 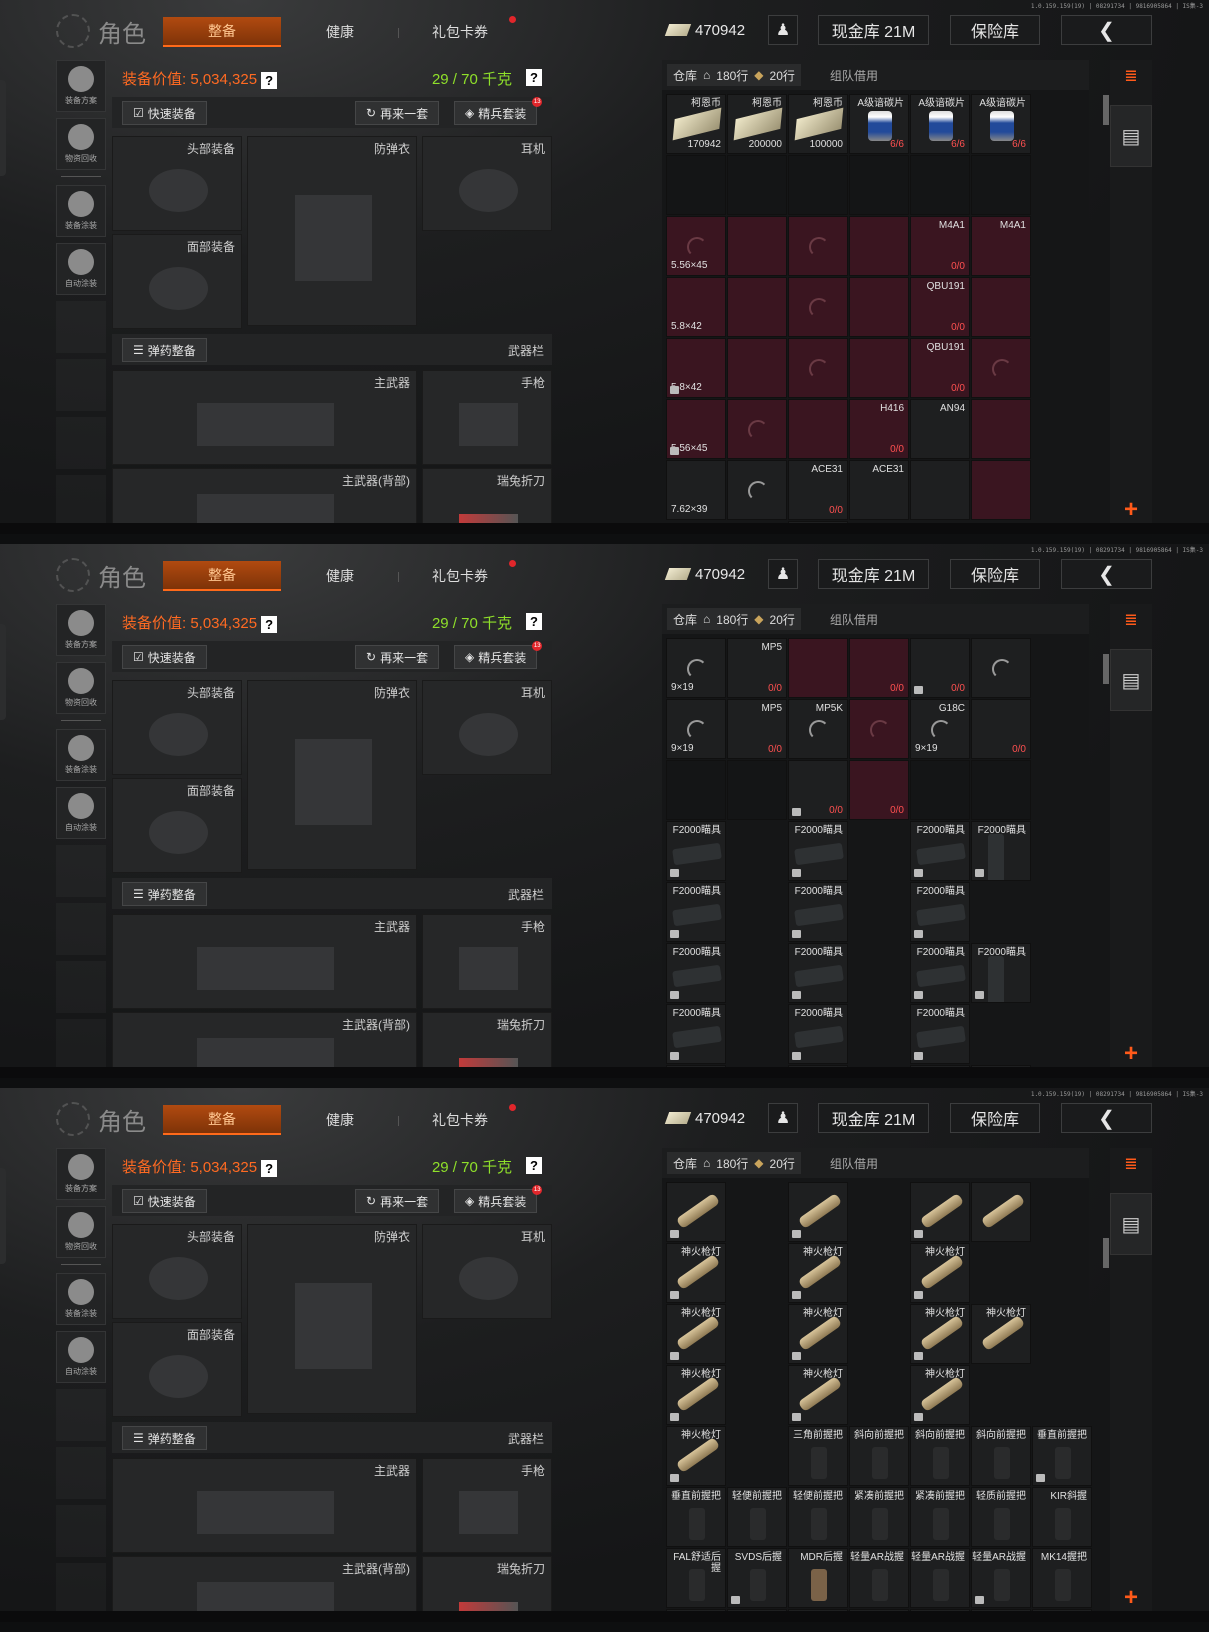 I want to click on storage-cell: SVDS后握, so click(x=757, y=1578).